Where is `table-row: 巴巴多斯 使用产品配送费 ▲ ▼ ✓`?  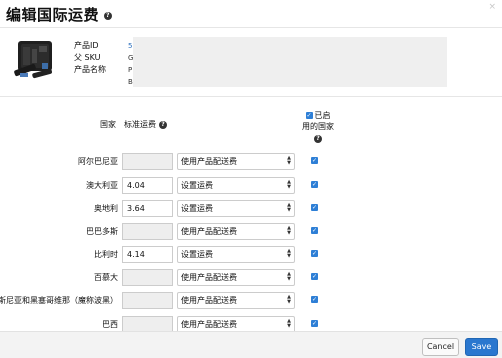
table-row: 巴巴多斯 使用产品配送费 ▲ ▼ ✓ is located at coordinates (165, 232).